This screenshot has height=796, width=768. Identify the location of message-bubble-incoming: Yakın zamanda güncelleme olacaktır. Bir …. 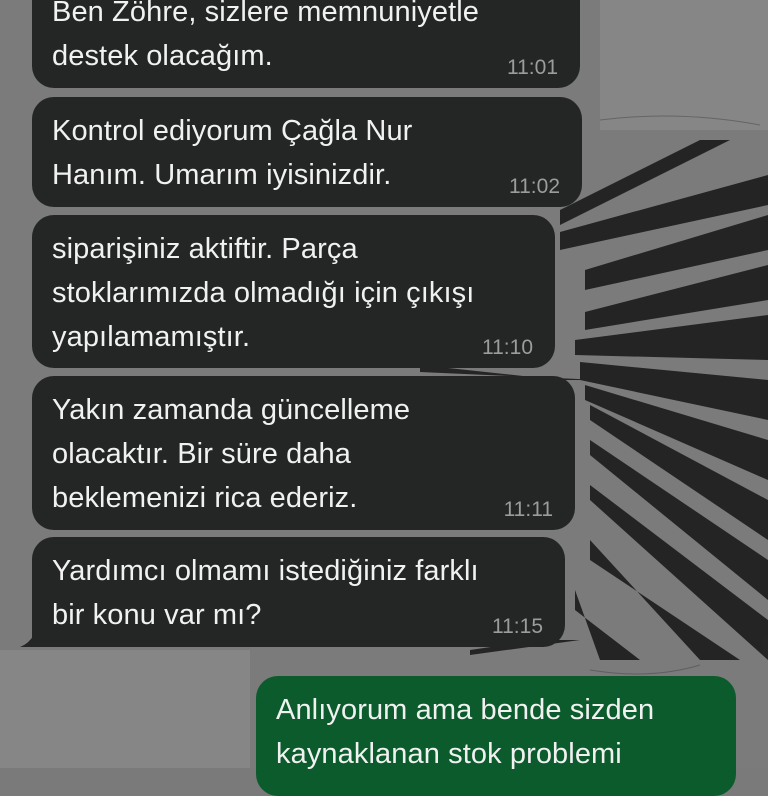
(303, 453).